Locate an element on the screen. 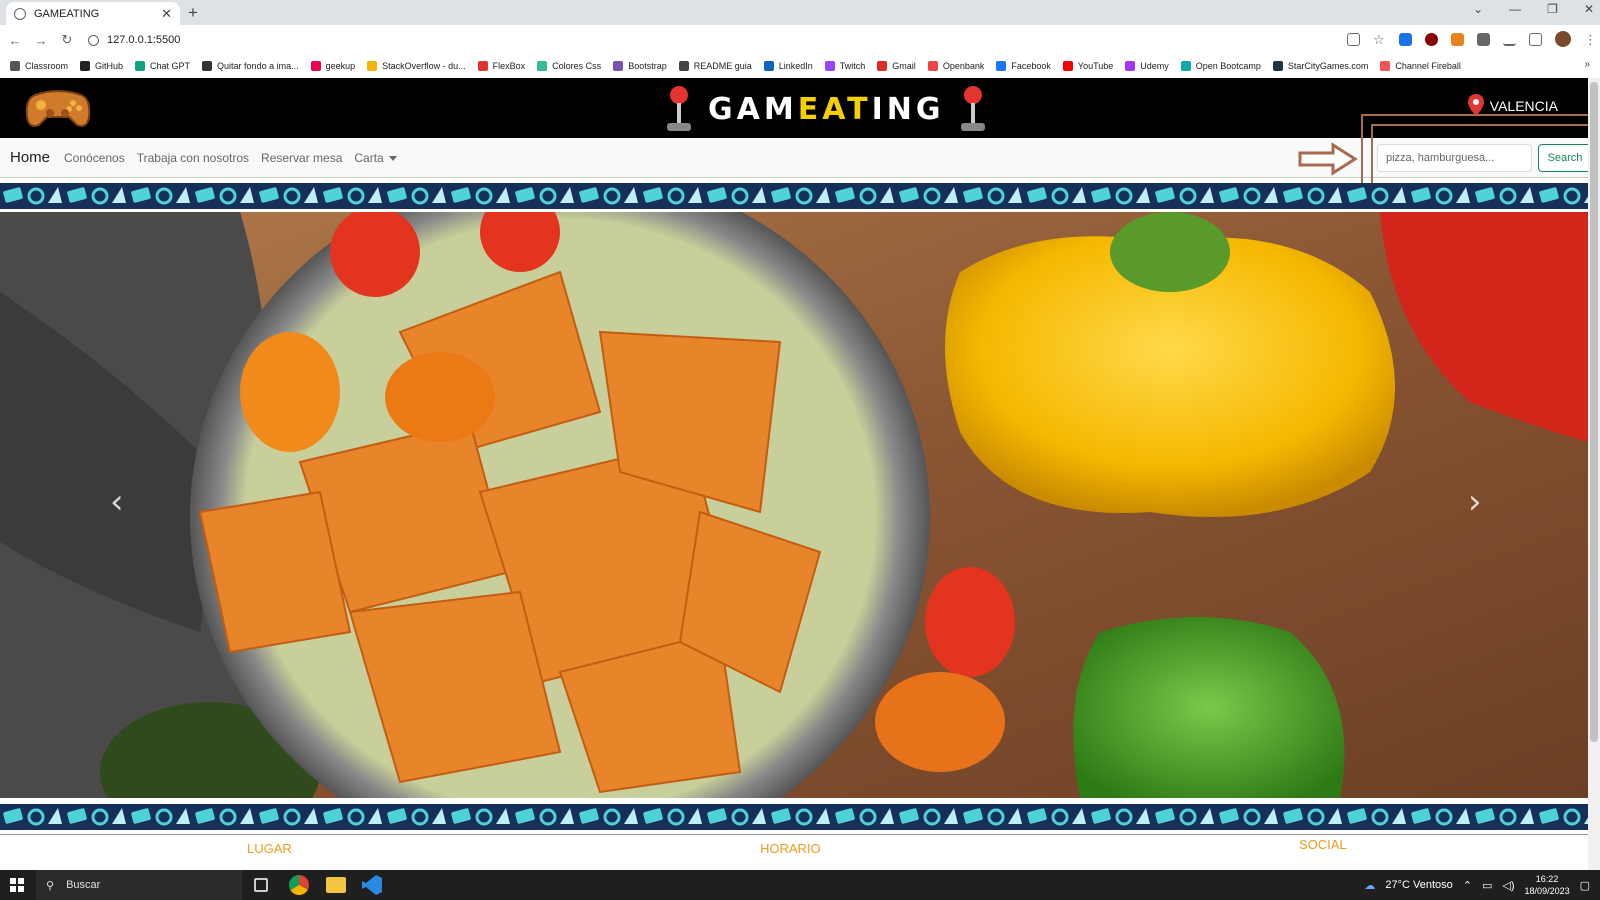 Image resolution: width=1600 pixels, height=900 pixels. reload-icon: ↻ is located at coordinates (67, 40).